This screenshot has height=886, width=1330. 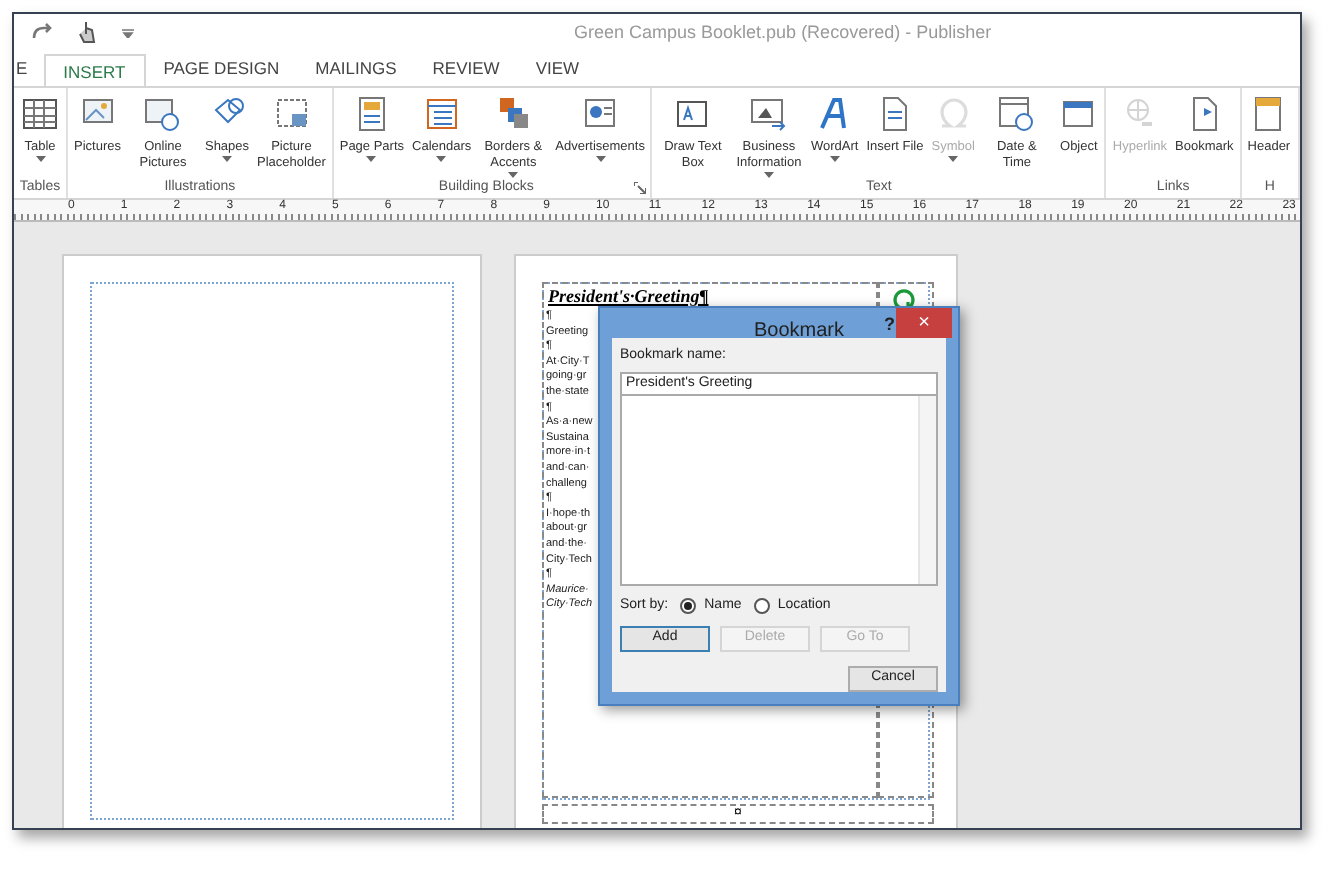 I want to click on window-title: Green Campus Booklet.pub (Recovered) - Publisher, so click(x=783, y=33).